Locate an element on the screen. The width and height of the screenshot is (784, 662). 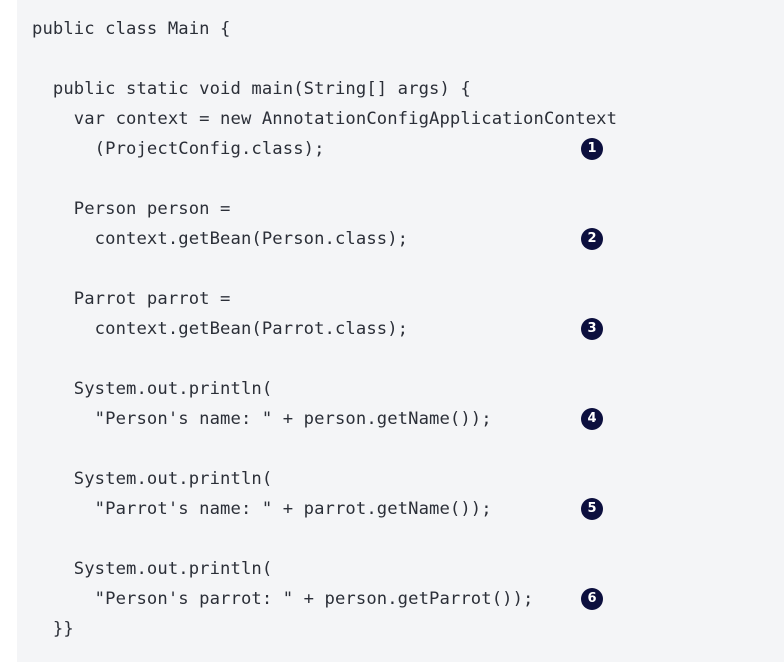
code-line: context.getBean(Parrot.class); is located at coordinates (220, 329).